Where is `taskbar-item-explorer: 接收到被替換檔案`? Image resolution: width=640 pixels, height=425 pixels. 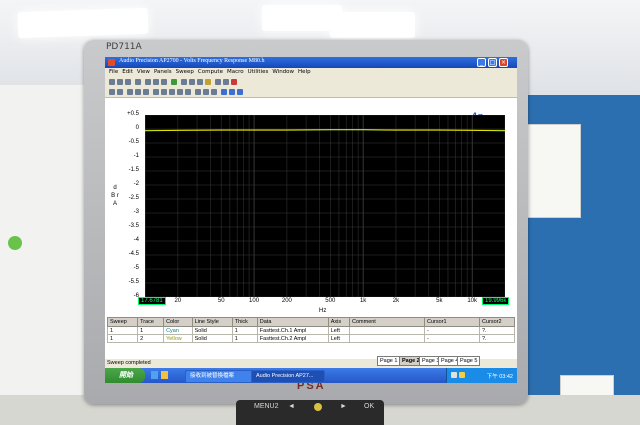 taskbar-item-explorer: 接收到被替換檔案 is located at coordinates (221, 376).